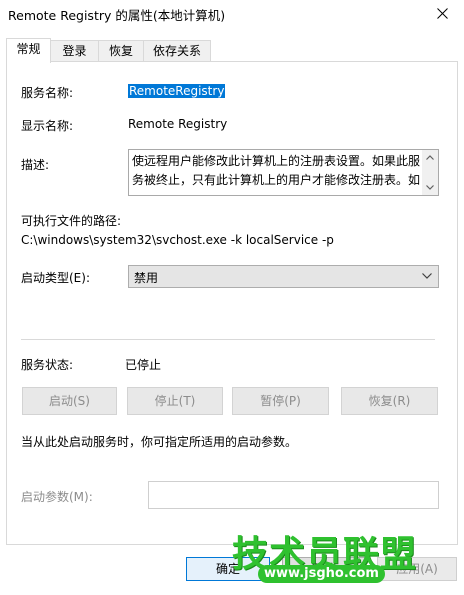 This screenshot has height=595, width=464. What do you see at coordinates (55, 278) in the screenshot?
I see `startup-type-label: 启动类型(E):` at bounding box center [55, 278].